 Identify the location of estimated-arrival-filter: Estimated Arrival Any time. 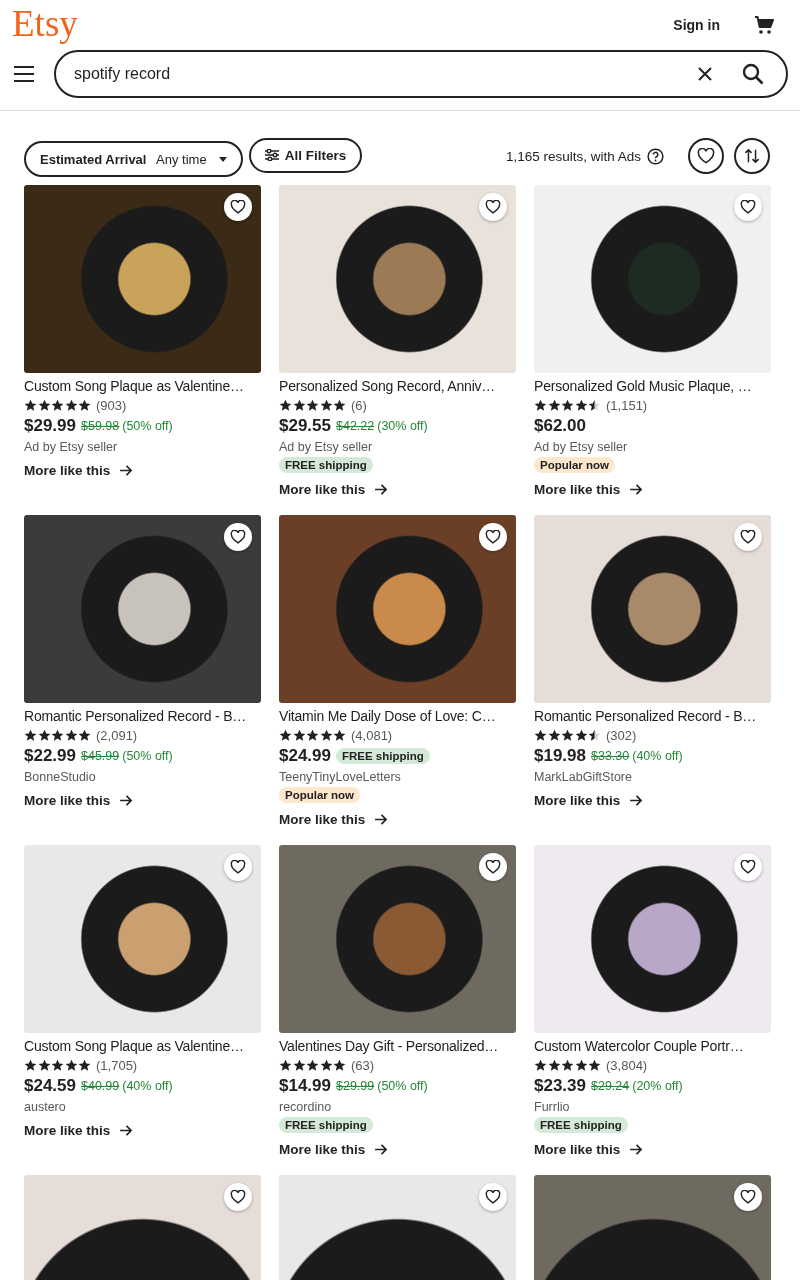
(133, 159).